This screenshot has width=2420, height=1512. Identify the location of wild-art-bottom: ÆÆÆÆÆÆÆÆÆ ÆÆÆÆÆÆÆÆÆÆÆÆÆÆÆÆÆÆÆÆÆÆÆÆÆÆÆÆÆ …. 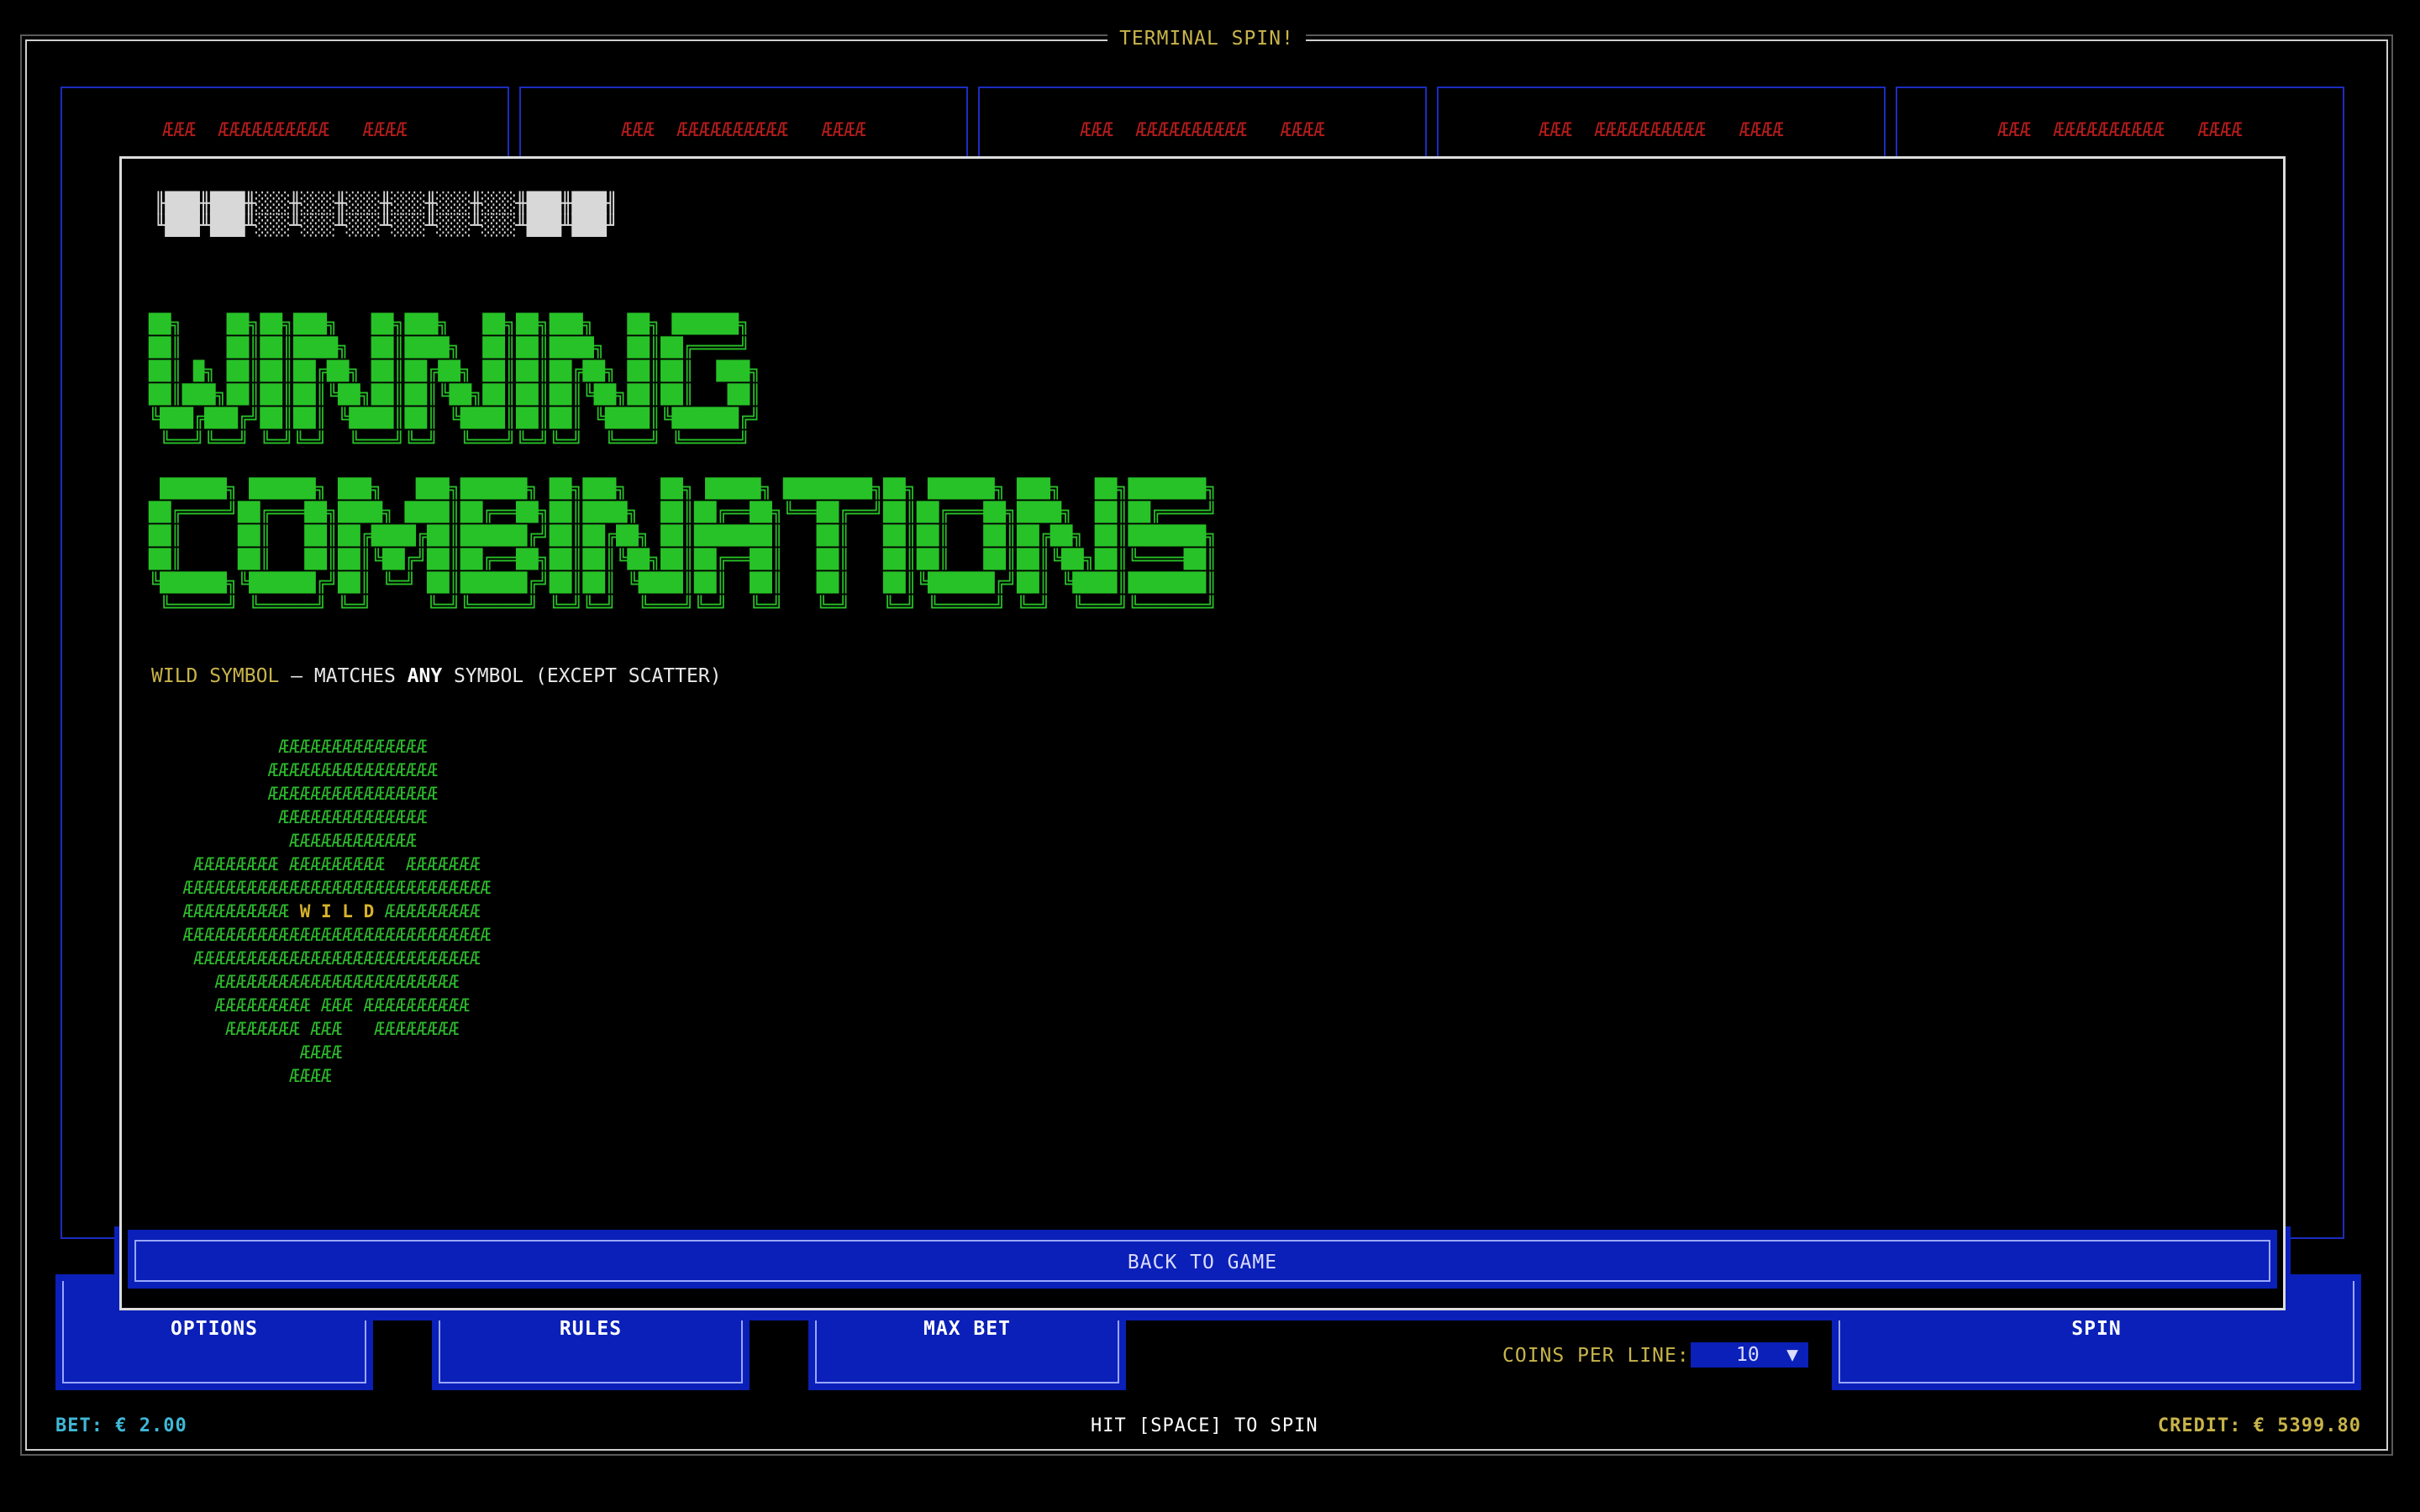
(337, 993).